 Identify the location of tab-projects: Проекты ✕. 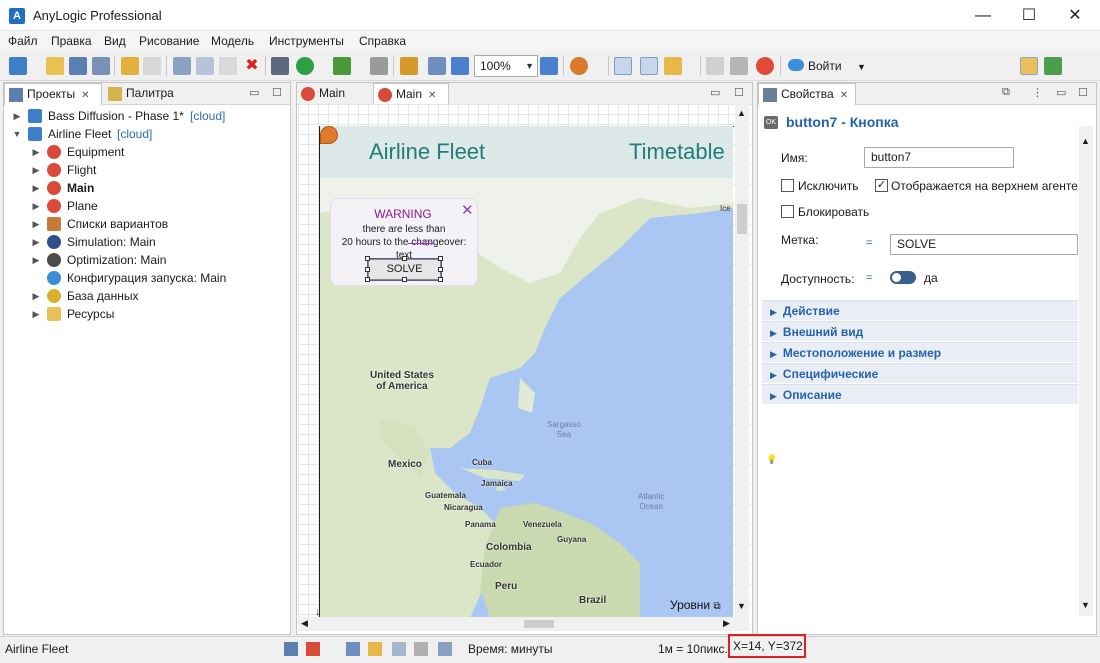
(53, 94).